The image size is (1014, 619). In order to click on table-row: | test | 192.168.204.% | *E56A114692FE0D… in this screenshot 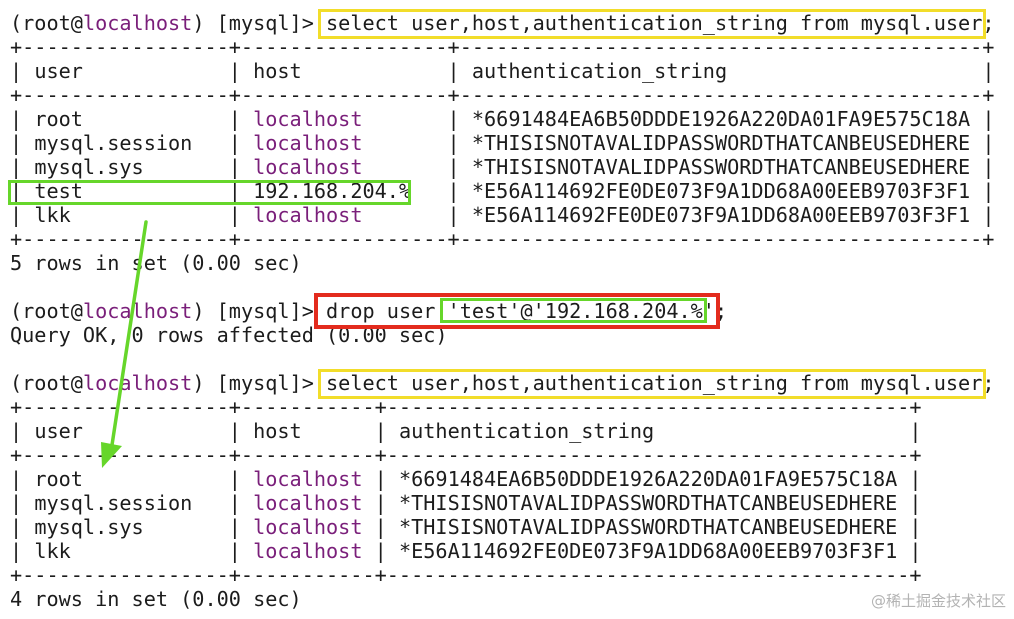, I will do `click(502, 191)`.